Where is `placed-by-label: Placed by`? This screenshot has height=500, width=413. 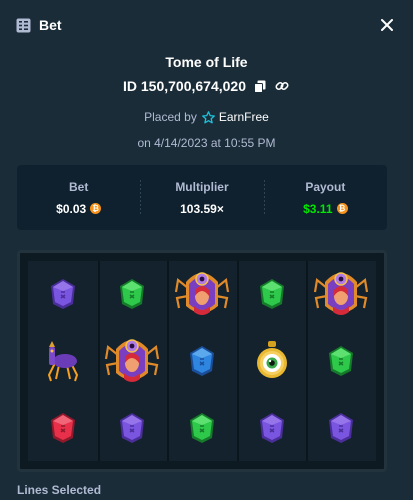
placed-by-label: Placed by is located at coordinates (170, 117).